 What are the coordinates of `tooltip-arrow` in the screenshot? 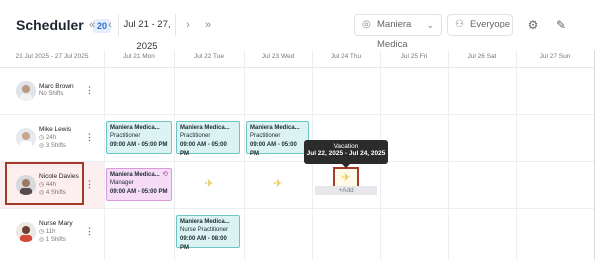 It's located at (346, 166).